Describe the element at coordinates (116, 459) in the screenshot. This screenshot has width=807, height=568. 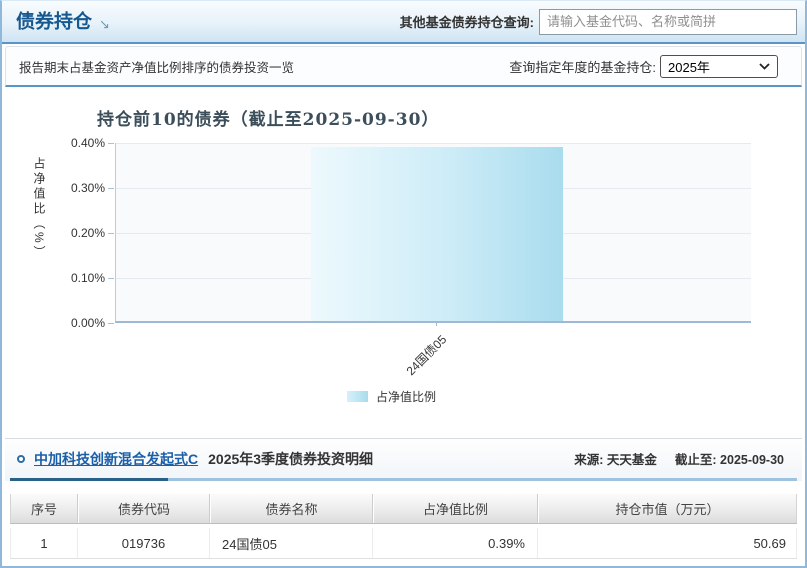
I see `fund-link: 中加科技创新混合发起式C` at that location.